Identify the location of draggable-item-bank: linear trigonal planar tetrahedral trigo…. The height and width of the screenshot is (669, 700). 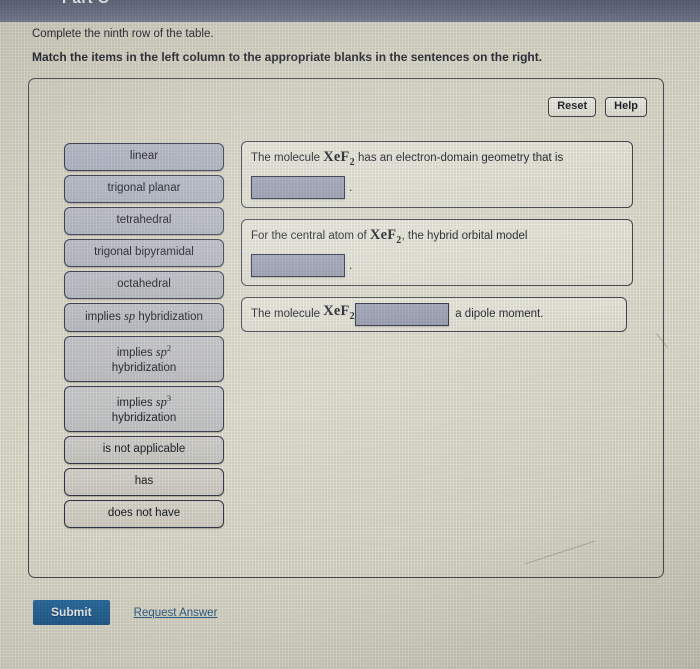
(144, 337).